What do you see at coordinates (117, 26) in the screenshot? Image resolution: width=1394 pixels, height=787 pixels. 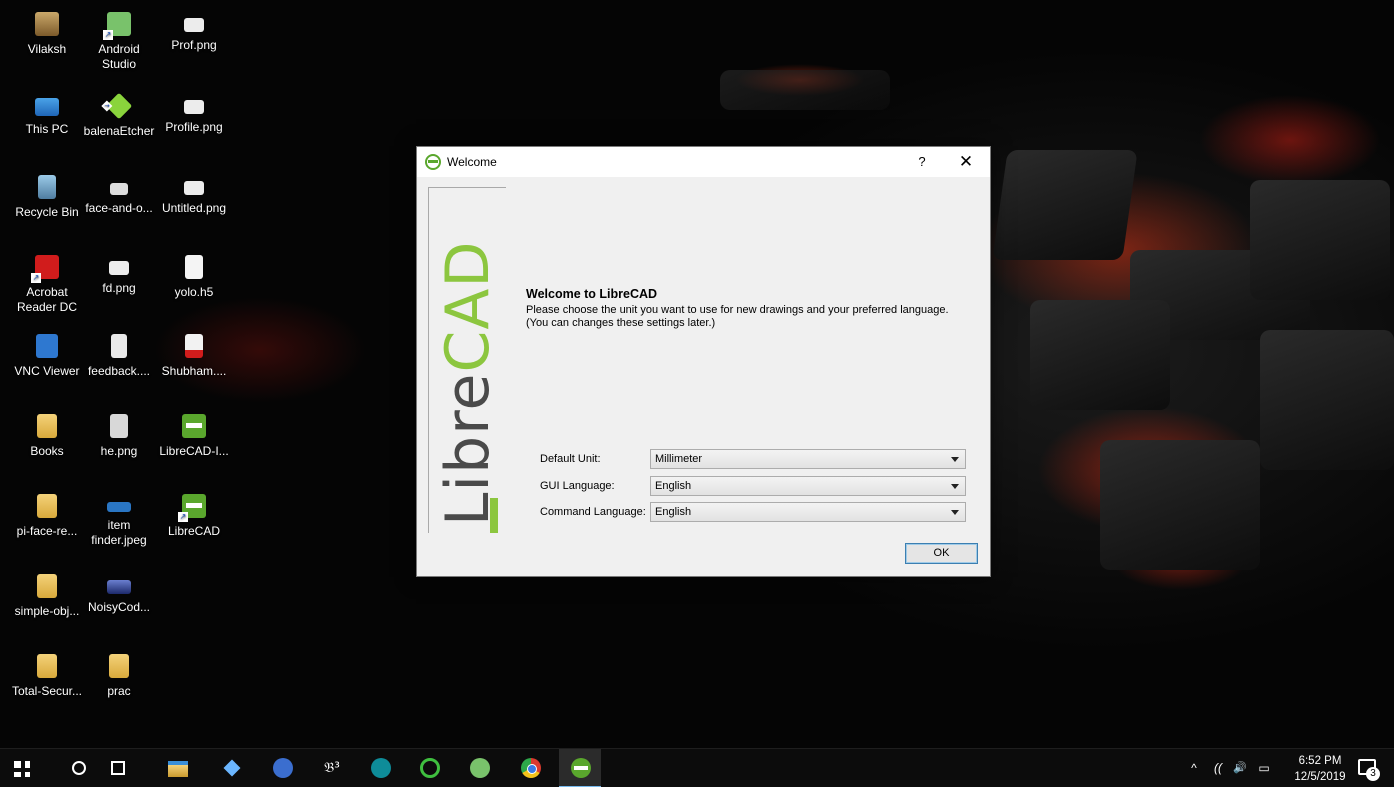 I see `android-studio-icon` at bounding box center [117, 26].